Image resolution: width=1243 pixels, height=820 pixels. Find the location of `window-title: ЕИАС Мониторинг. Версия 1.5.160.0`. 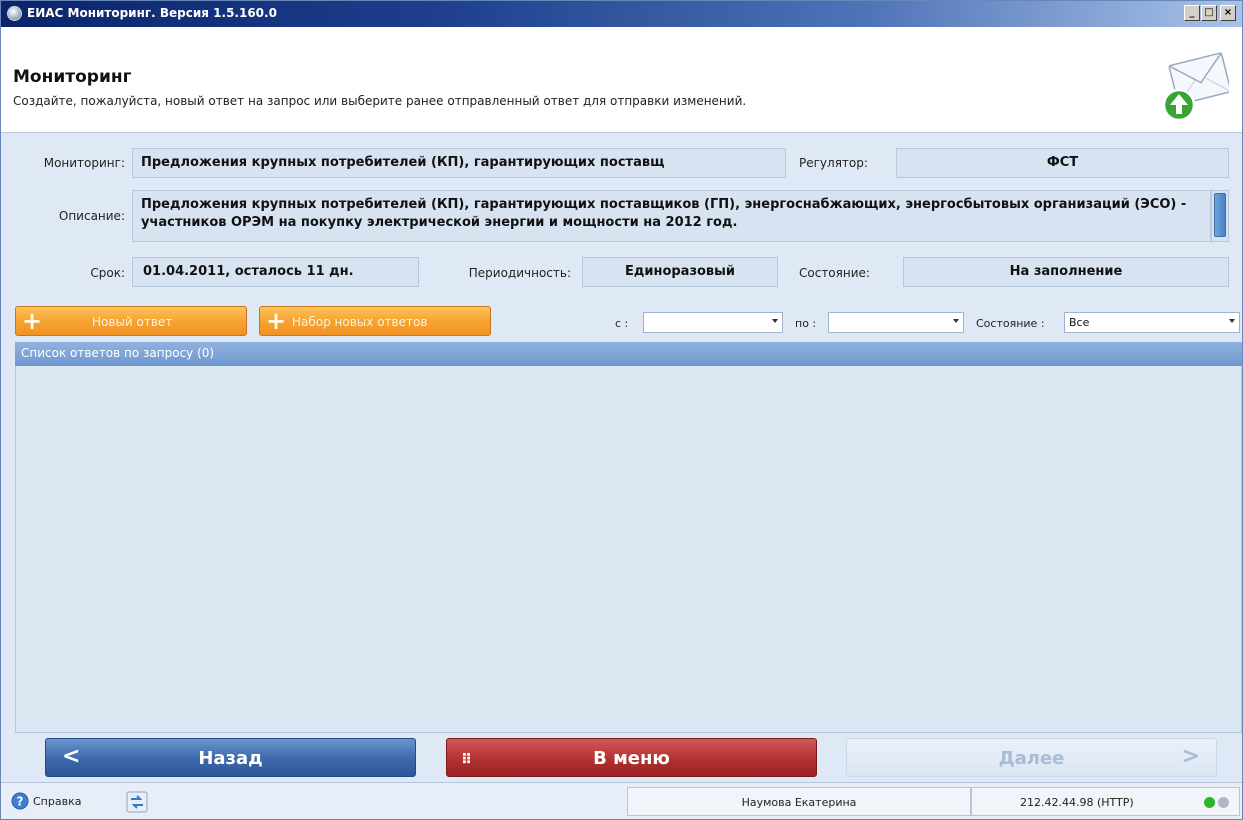

window-title: ЕИАС Мониторинг. Версия 1.5.160.0 is located at coordinates (152, 13).